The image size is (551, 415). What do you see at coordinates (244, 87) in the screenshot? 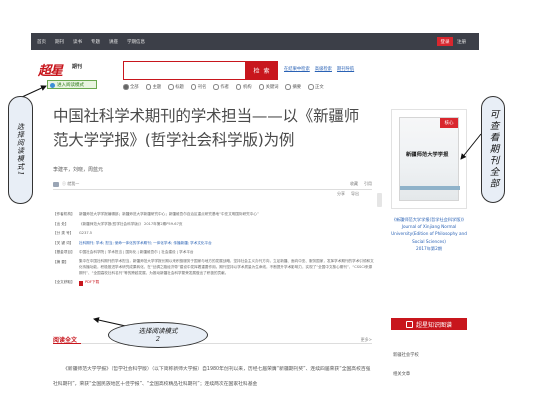
I see `scope-option-institution: 机构` at bounding box center [244, 87].